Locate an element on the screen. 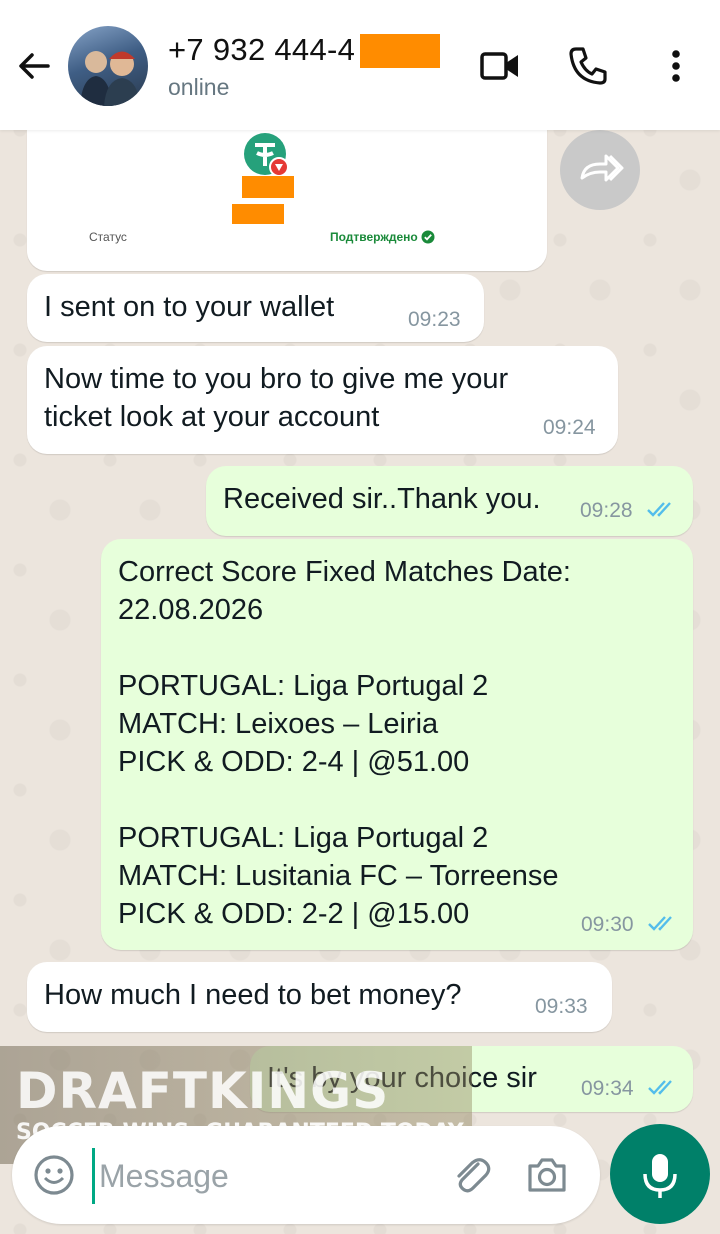 The width and height of the screenshot is (720, 1234). message-text: How much I need to bet money? is located at coordinates (253, 995).